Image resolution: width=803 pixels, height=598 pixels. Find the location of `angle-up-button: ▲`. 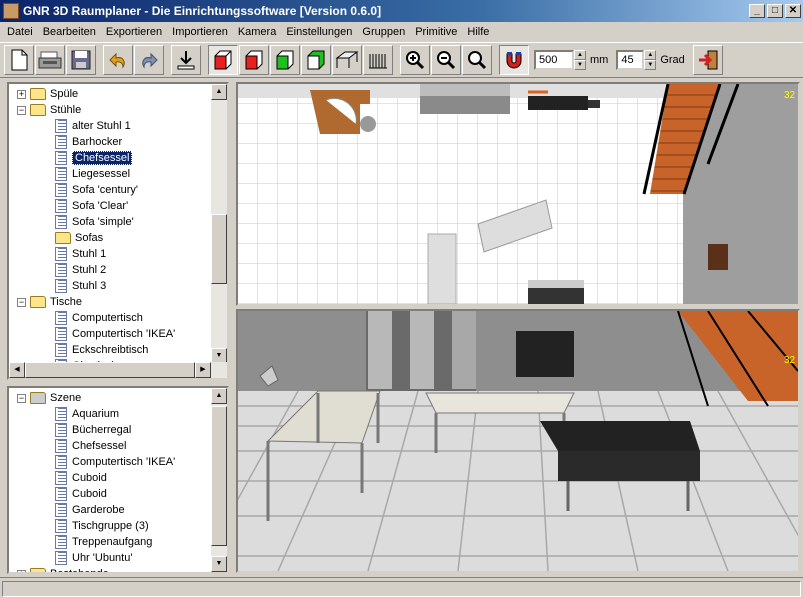

angle-up-button: ▲ is located at coordinates (650, 55).